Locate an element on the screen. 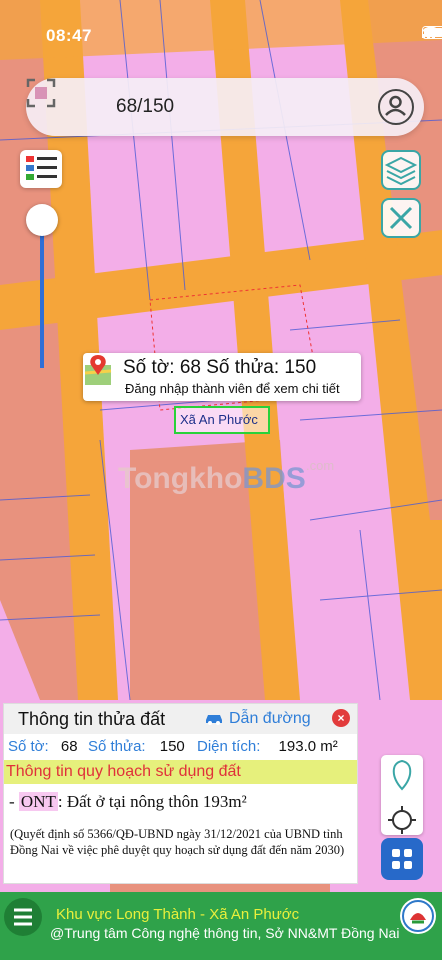  panel-title: Thông tin thửa đất is located at coordinates (92, 719).